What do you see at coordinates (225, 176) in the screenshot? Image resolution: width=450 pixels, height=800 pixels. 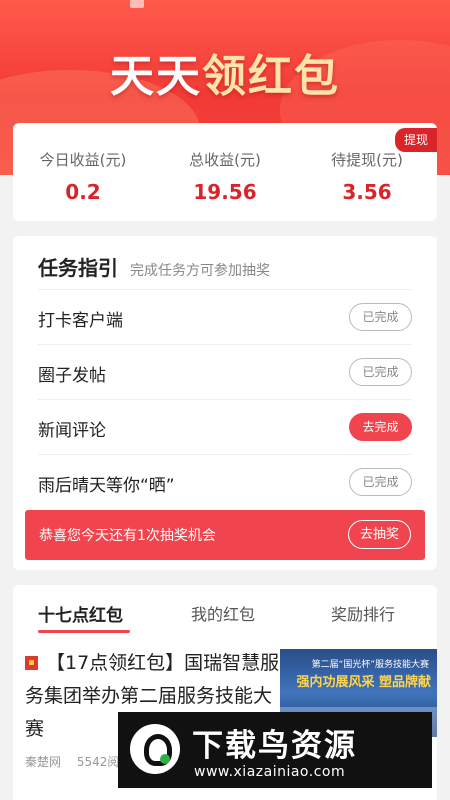 I see `earning-total: 总收益(元) 19.56` at bounding box center [225, 176].